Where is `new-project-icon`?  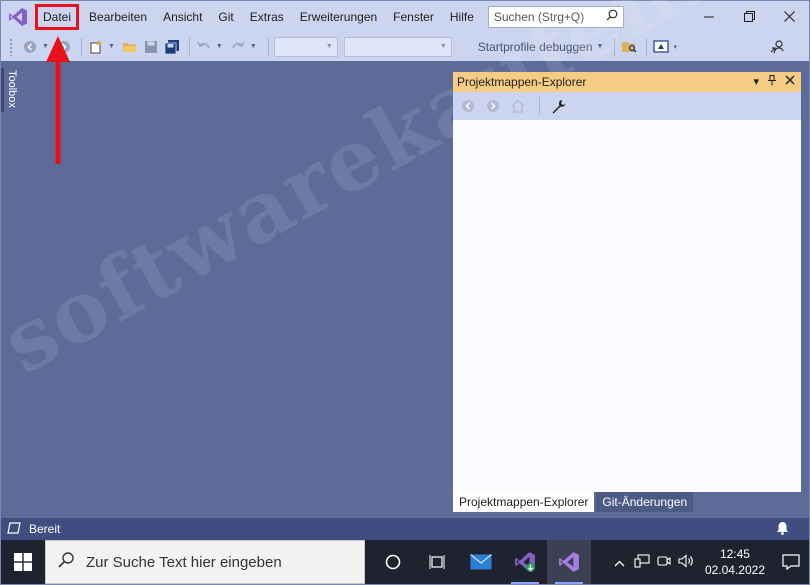
new-project-icon is located at coordinates (96, 47).